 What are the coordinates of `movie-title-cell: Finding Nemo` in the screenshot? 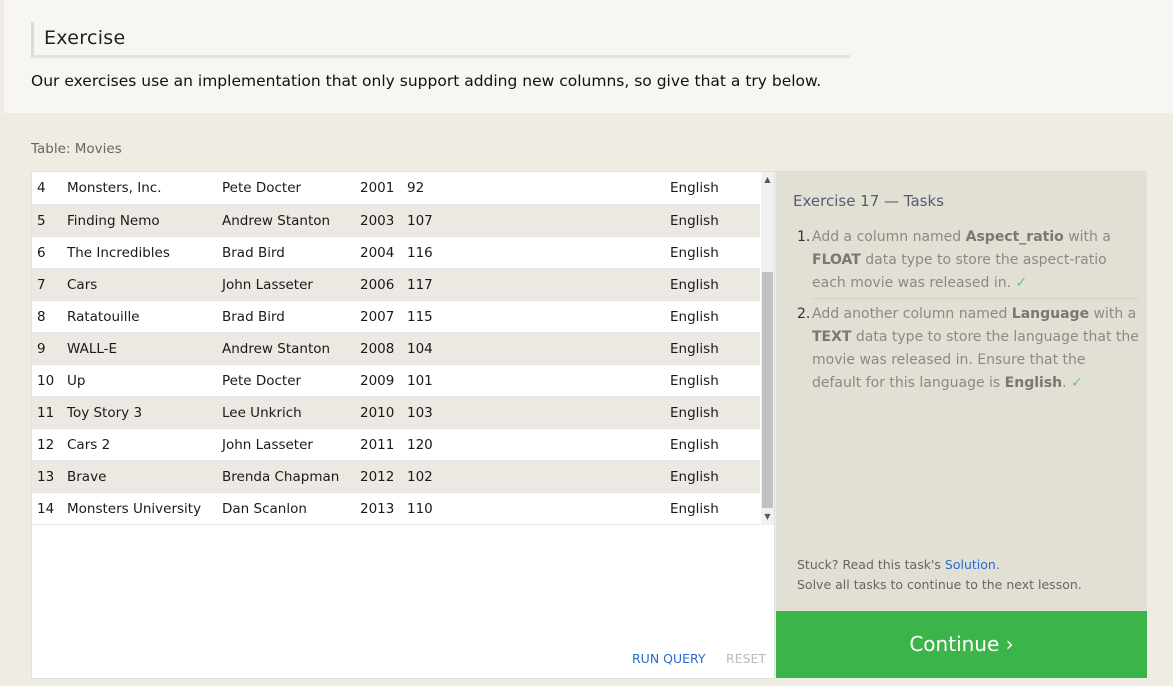 It's located at (113, 220).